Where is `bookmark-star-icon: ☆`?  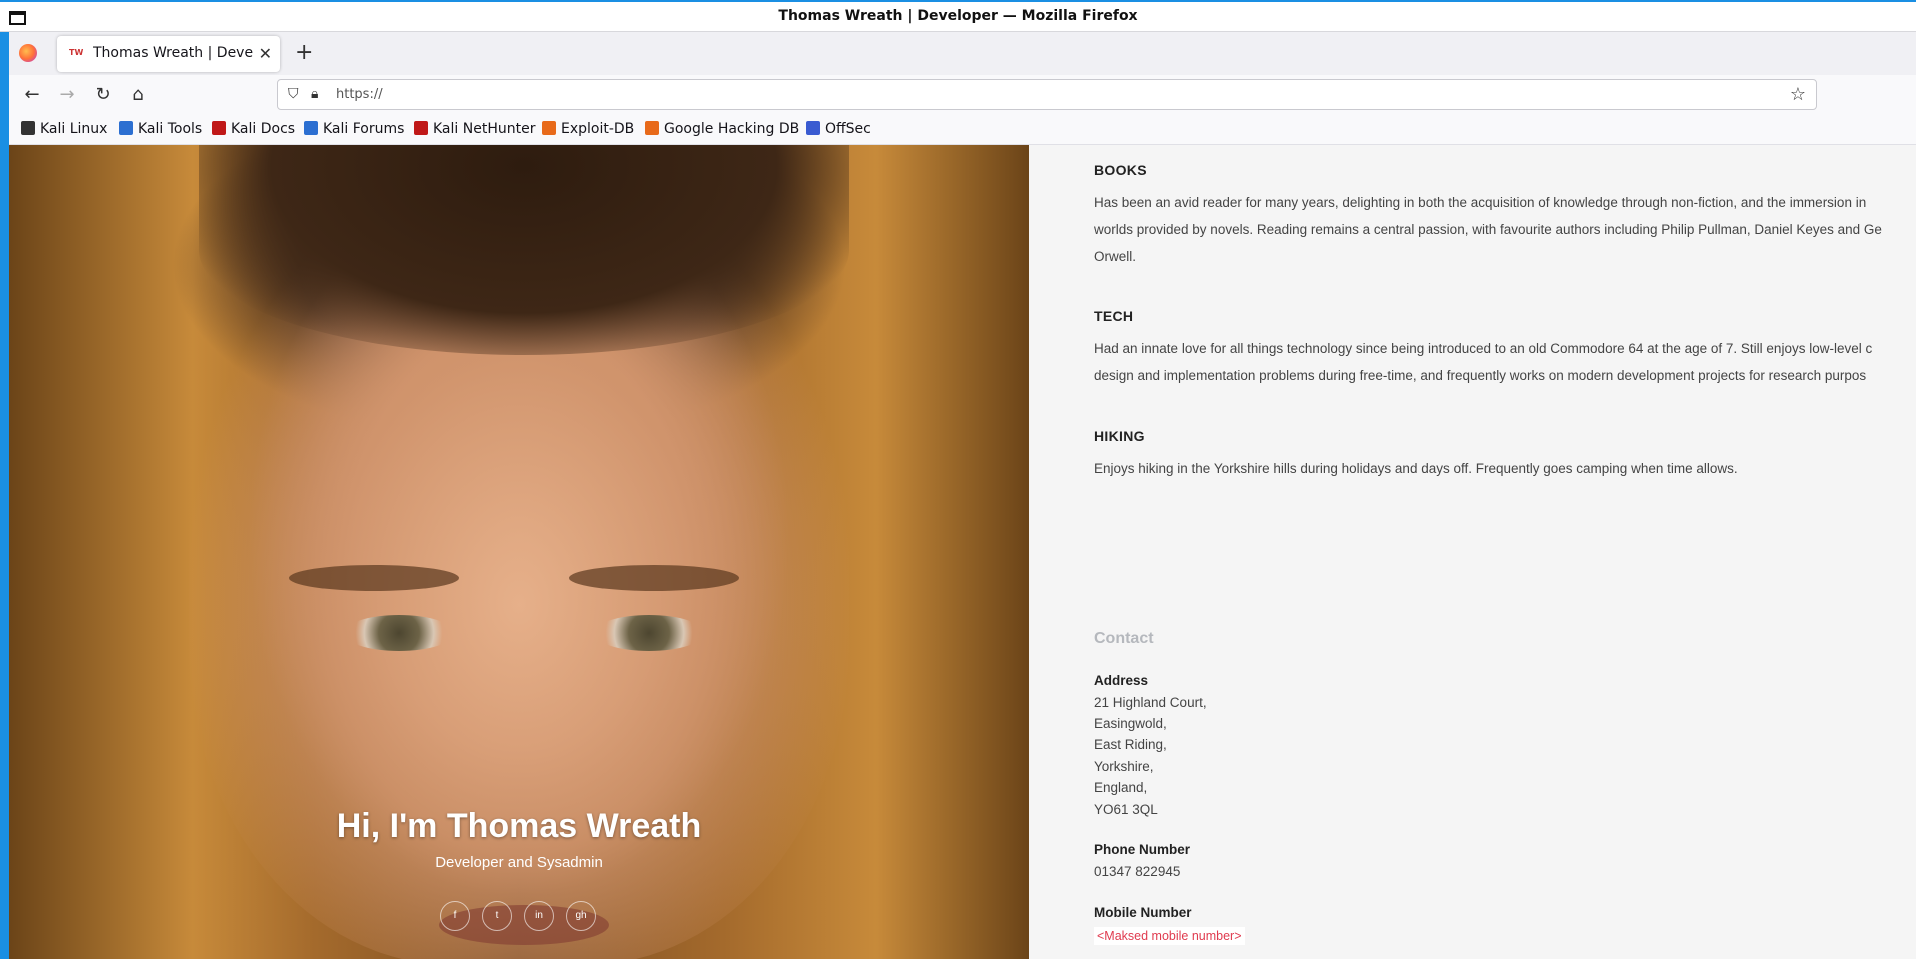
bookmark-star-icon: ☆ is located at coordinates (1798, 94).